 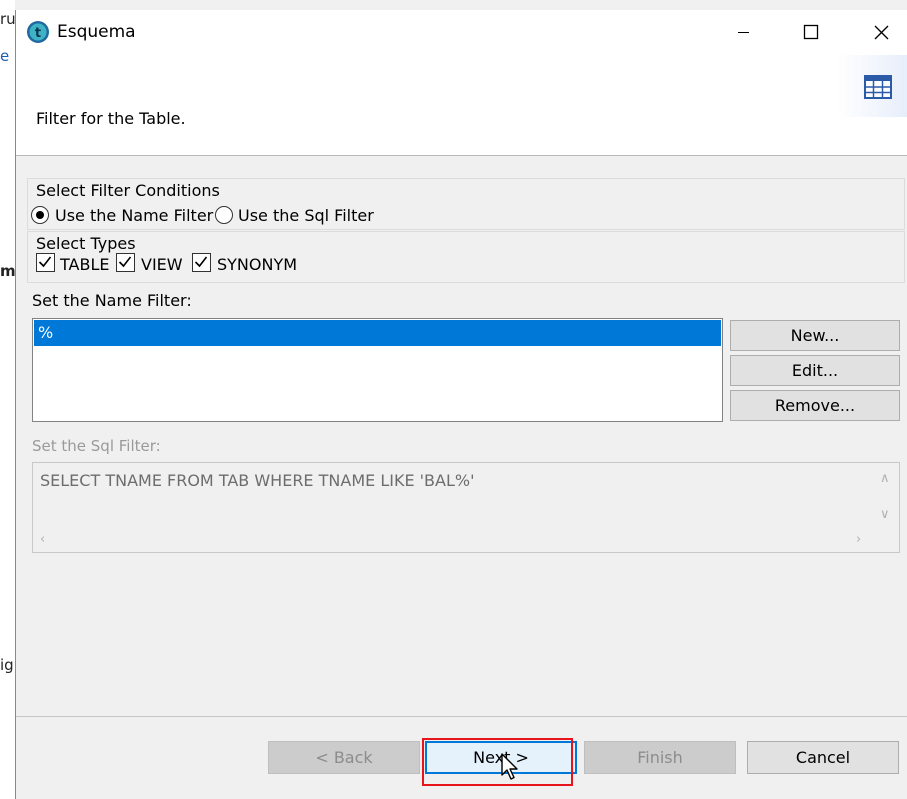 I want to click on vertical-scrollbar: ∧ ∨, so click(x=886, y=496).